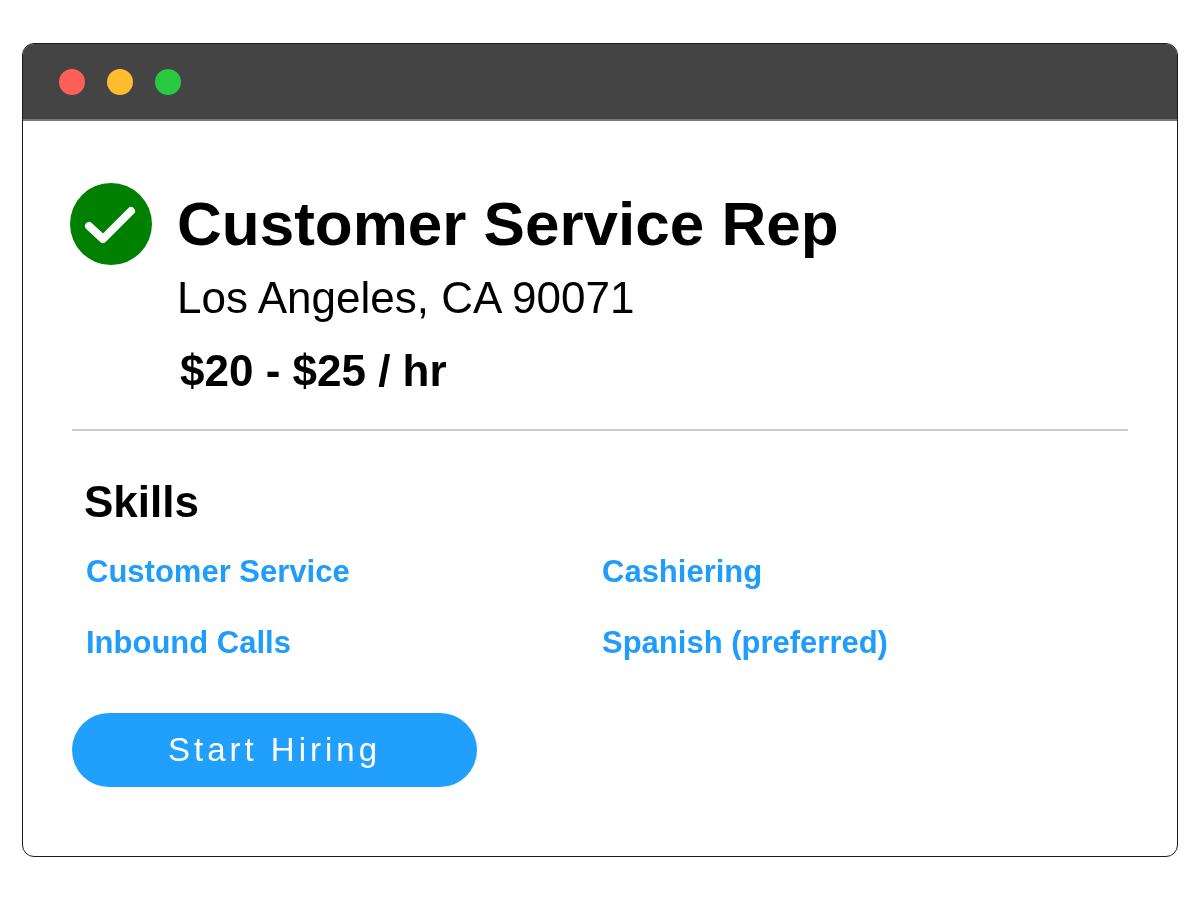  Describe the element at coordinates (682, 572) in the screenshot. I see `skill-link: Cashiering` at that location.